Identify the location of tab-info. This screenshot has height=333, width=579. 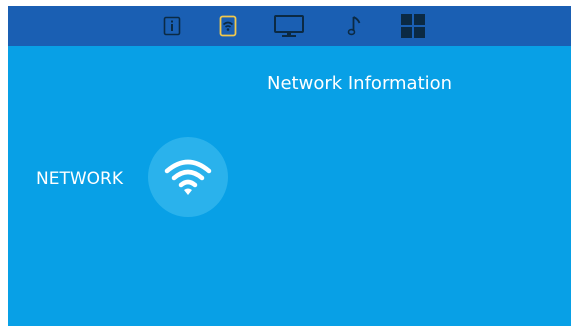
(172, 26).